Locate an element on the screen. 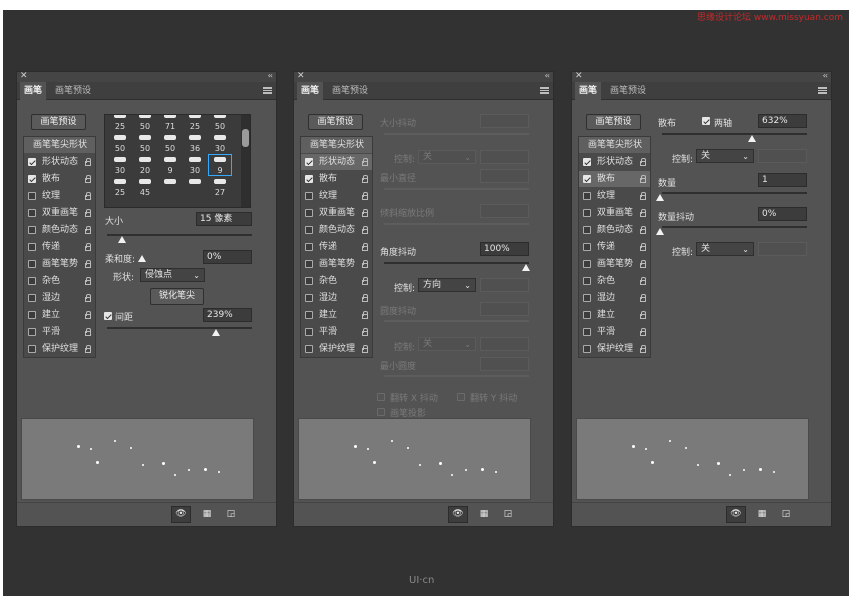  spacing-slider-knob is located at coordinates (216, 332).